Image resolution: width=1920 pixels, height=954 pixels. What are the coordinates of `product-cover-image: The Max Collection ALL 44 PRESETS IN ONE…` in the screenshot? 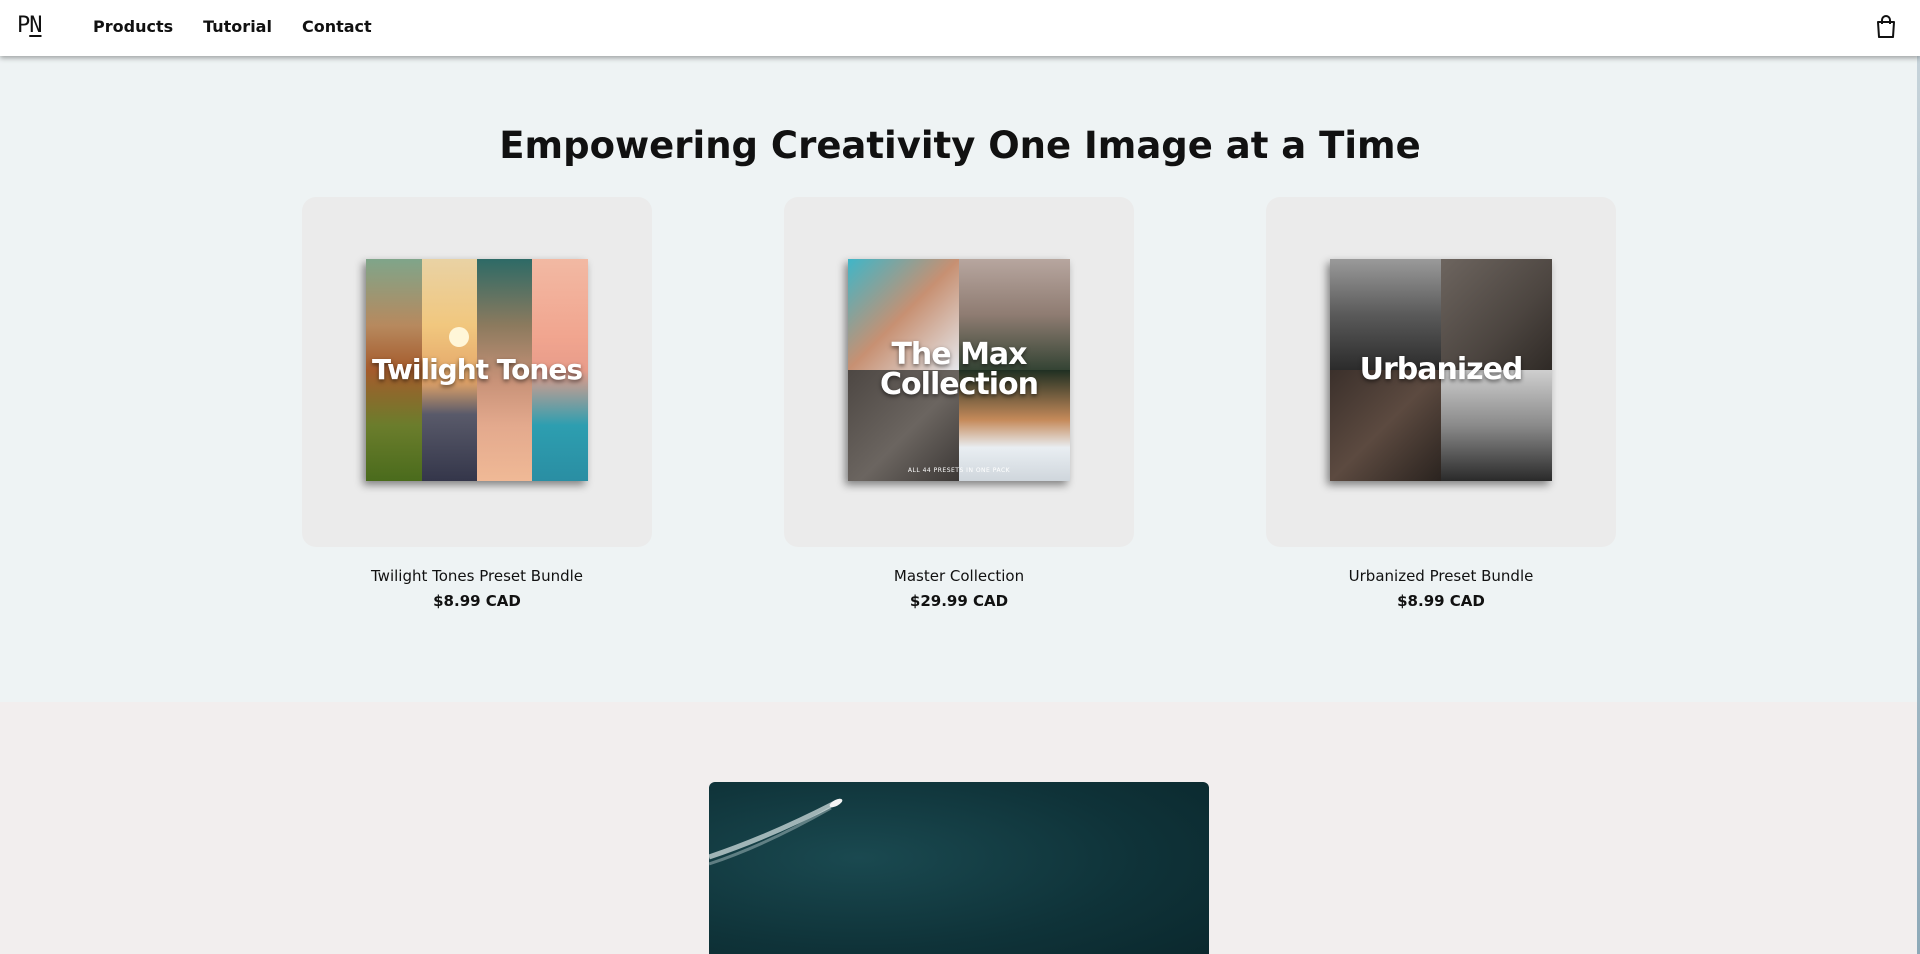 It's located at (959, 370).